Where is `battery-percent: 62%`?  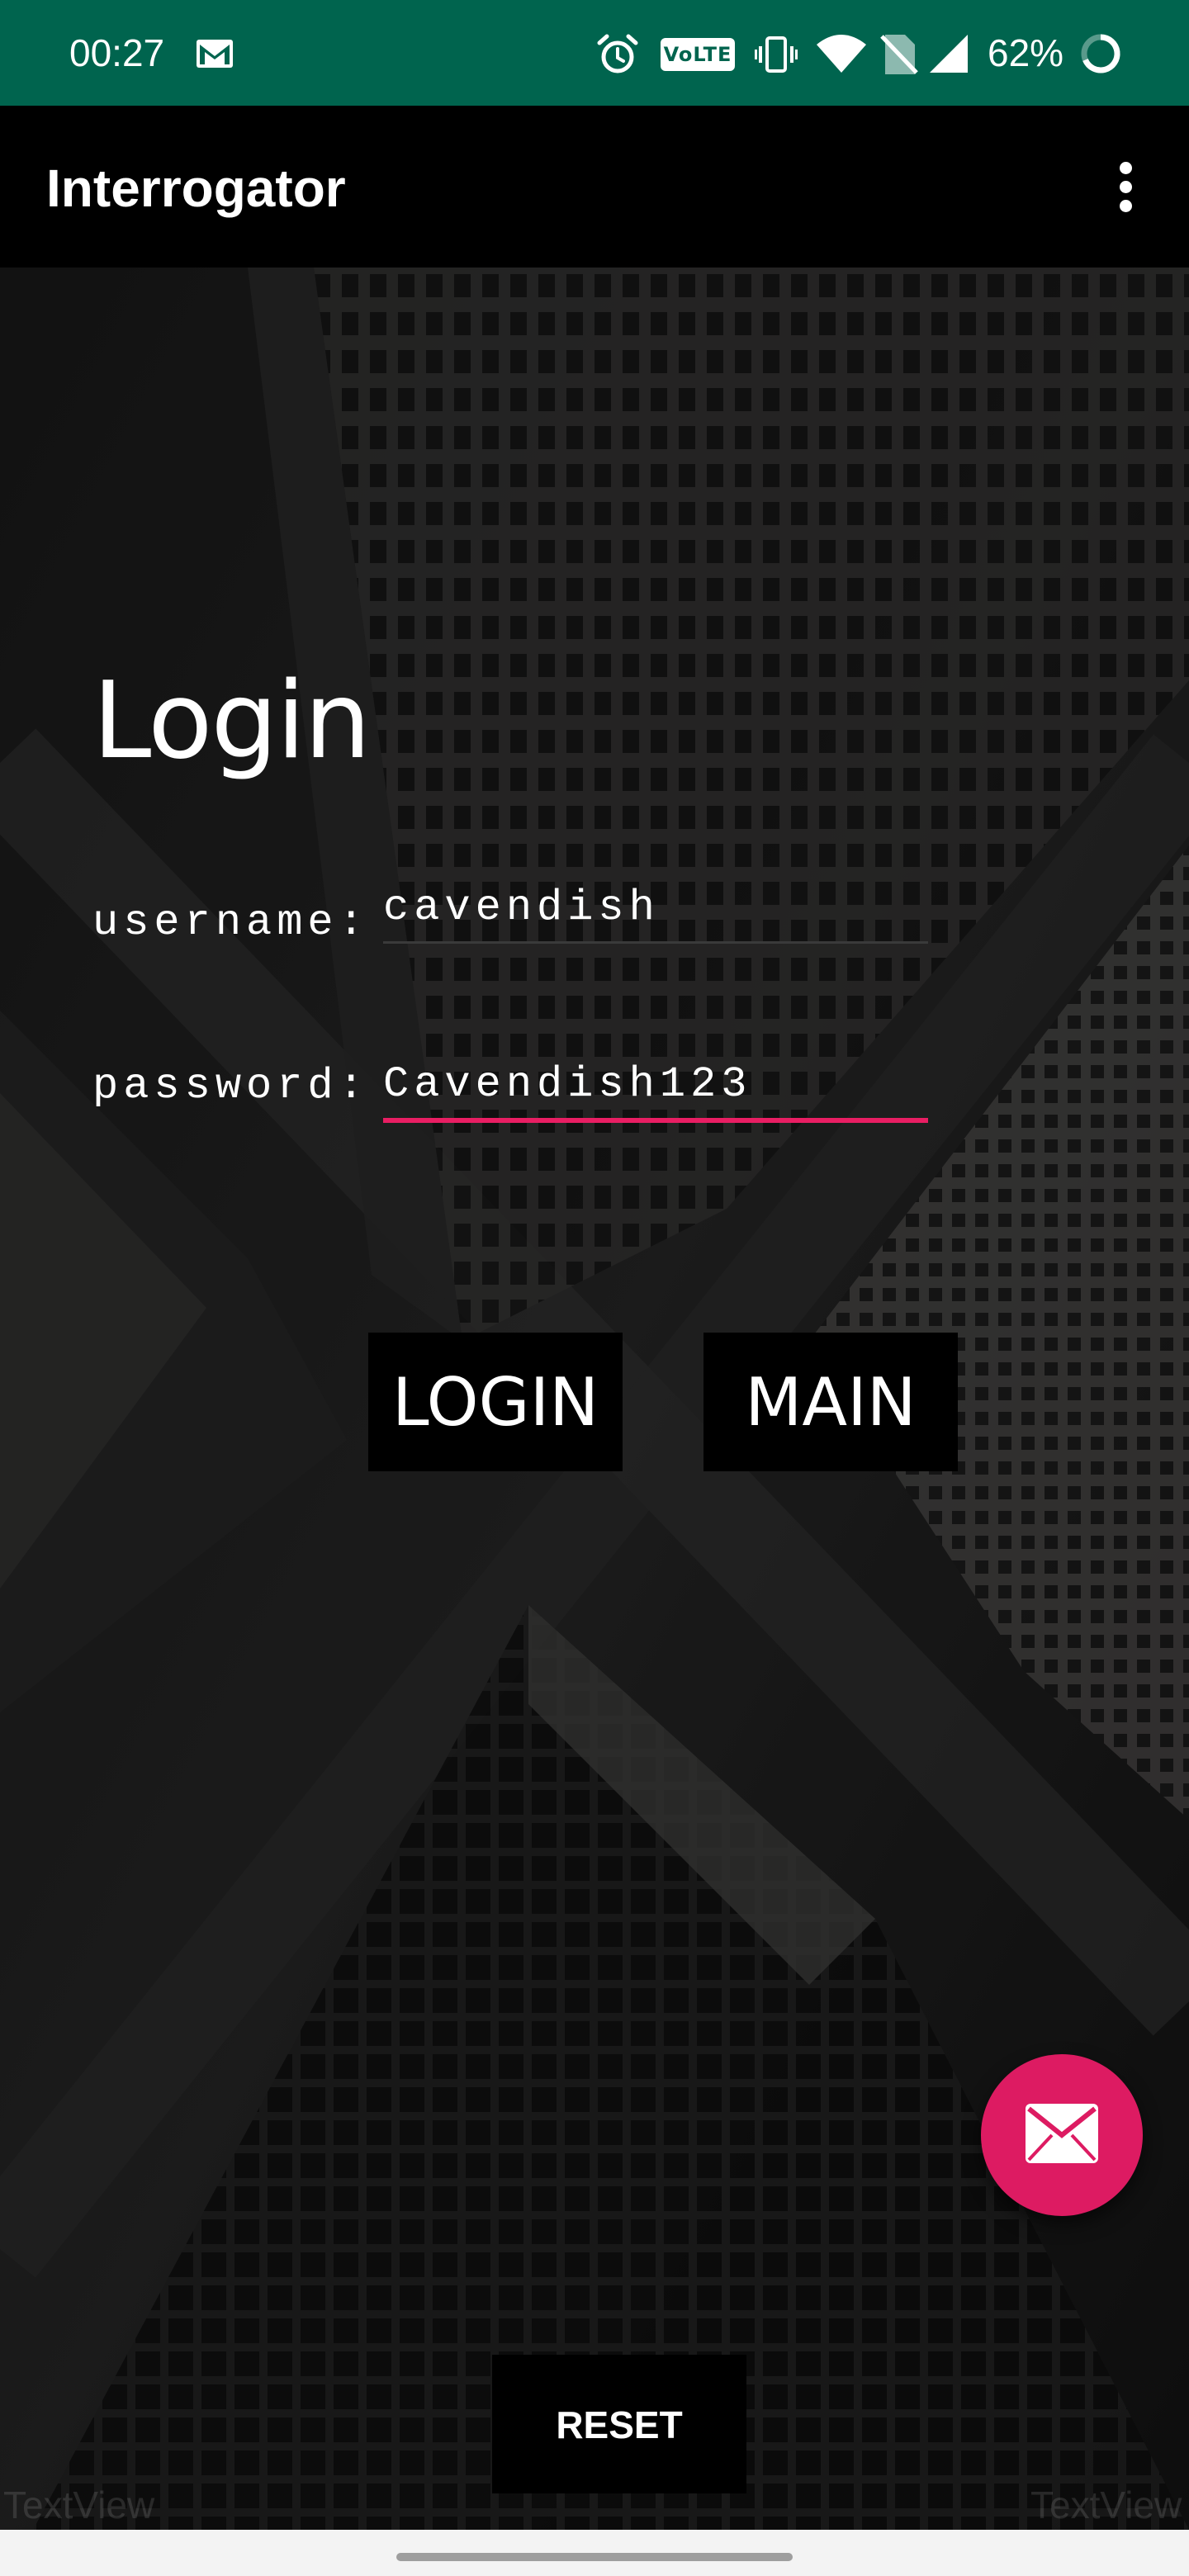 battery-percent: 62% is located at coordinates (1026, 52).